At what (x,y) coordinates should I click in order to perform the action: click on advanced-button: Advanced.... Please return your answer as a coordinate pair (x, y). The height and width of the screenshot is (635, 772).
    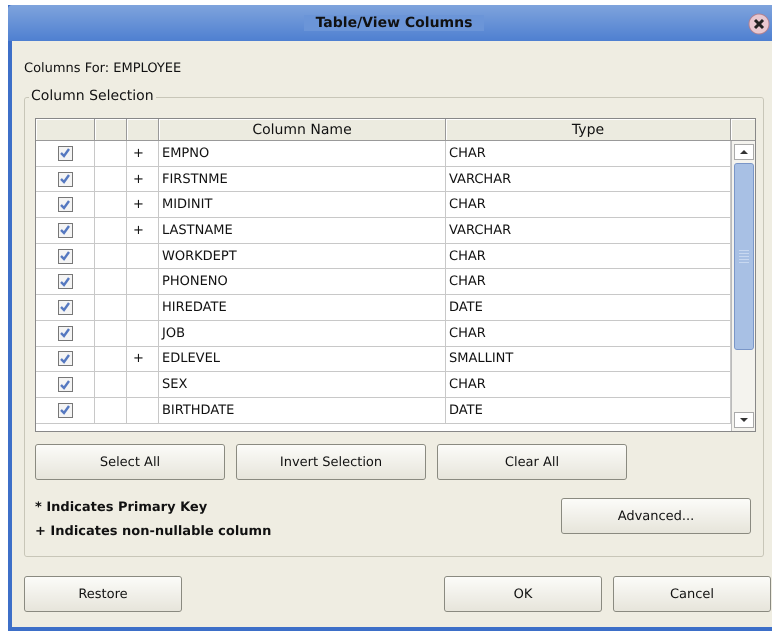
    Looking at the image, I should click on (656, 516).